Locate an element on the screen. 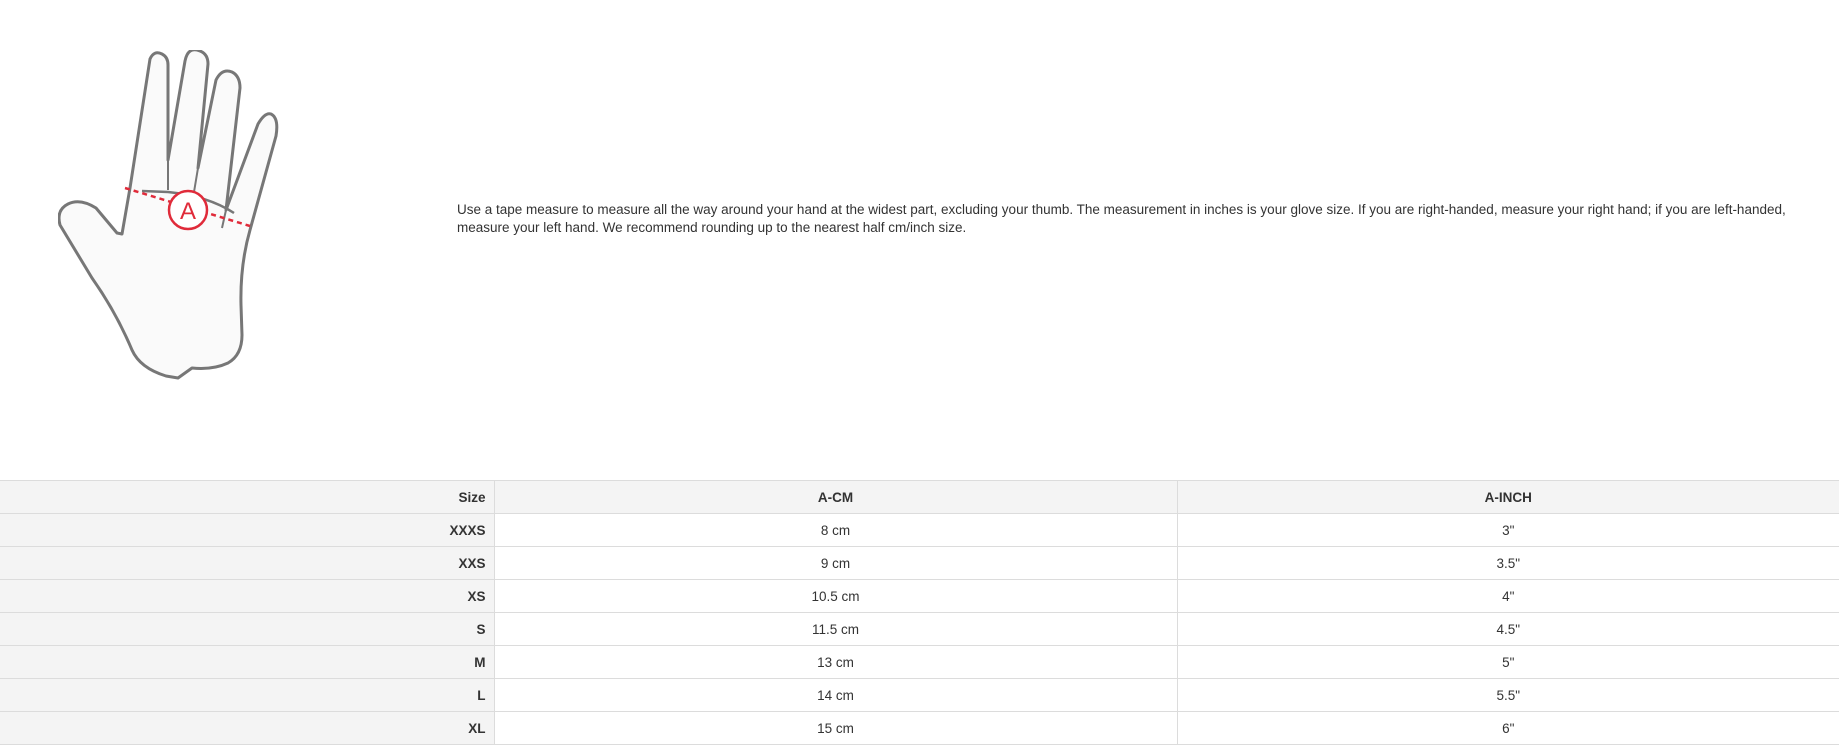 Image resolution: width=1839 pixels, height=752 pixels. table-row: XXXS 8 cm 3" is located at coordinates (919, 530).